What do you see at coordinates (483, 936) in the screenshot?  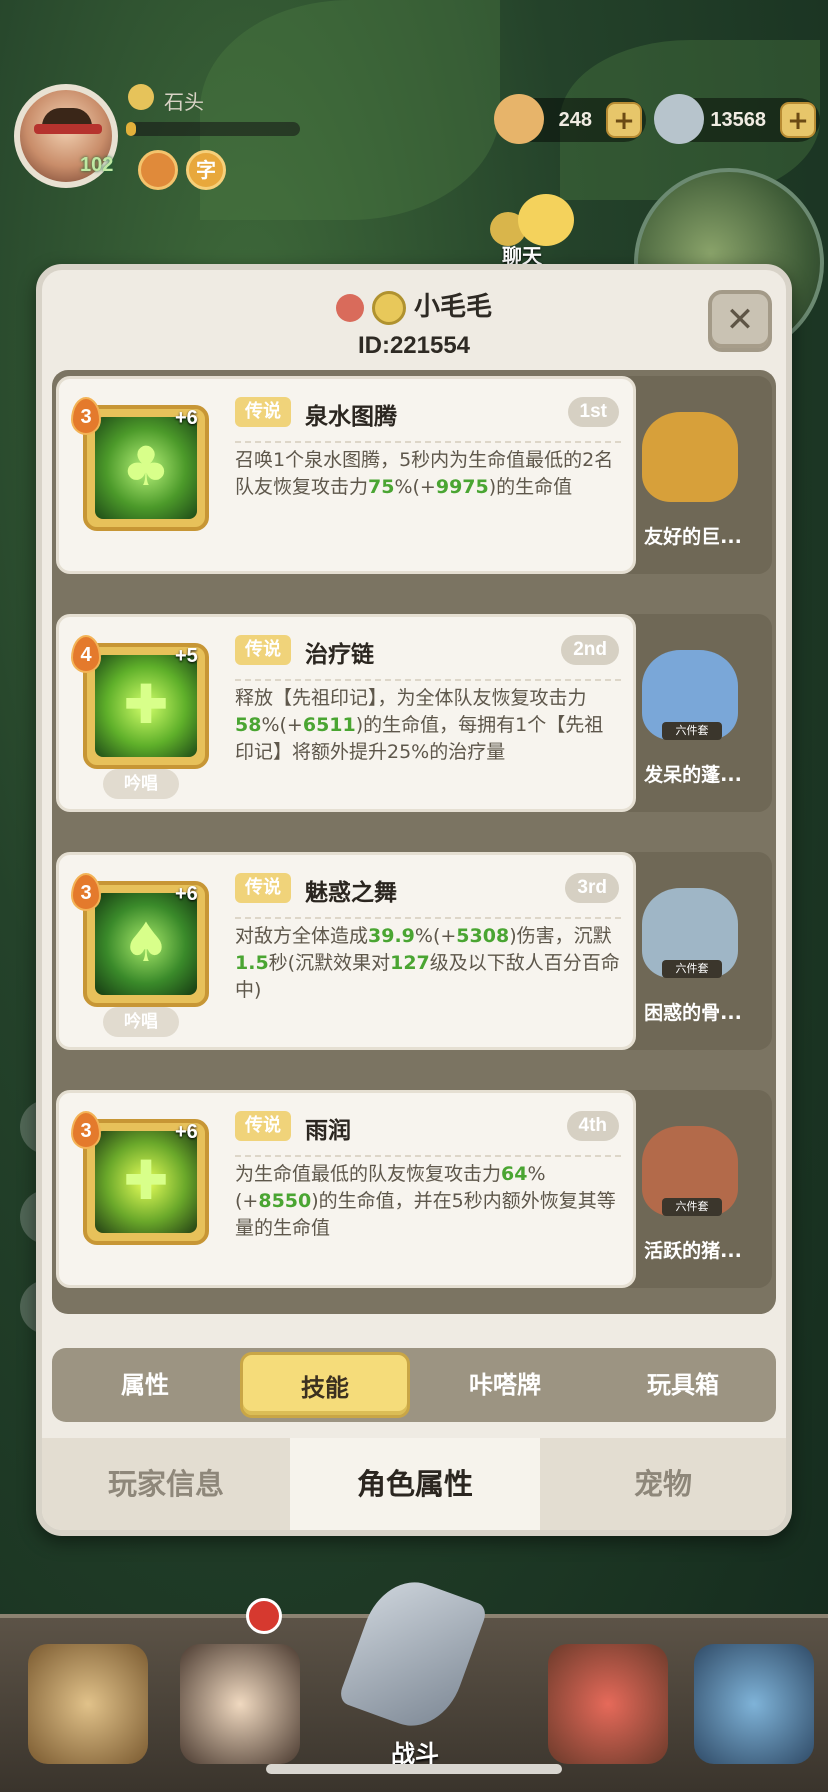 I see `skill-description-part: 5308` at bounding box center [483, 936].